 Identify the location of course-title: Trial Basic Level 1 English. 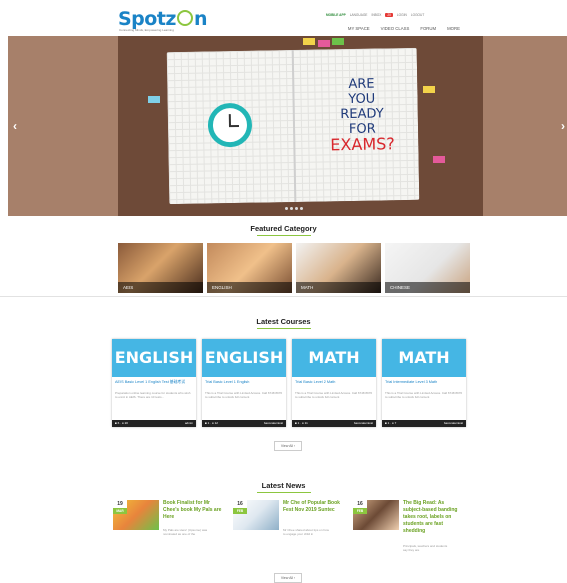
(244, 383).